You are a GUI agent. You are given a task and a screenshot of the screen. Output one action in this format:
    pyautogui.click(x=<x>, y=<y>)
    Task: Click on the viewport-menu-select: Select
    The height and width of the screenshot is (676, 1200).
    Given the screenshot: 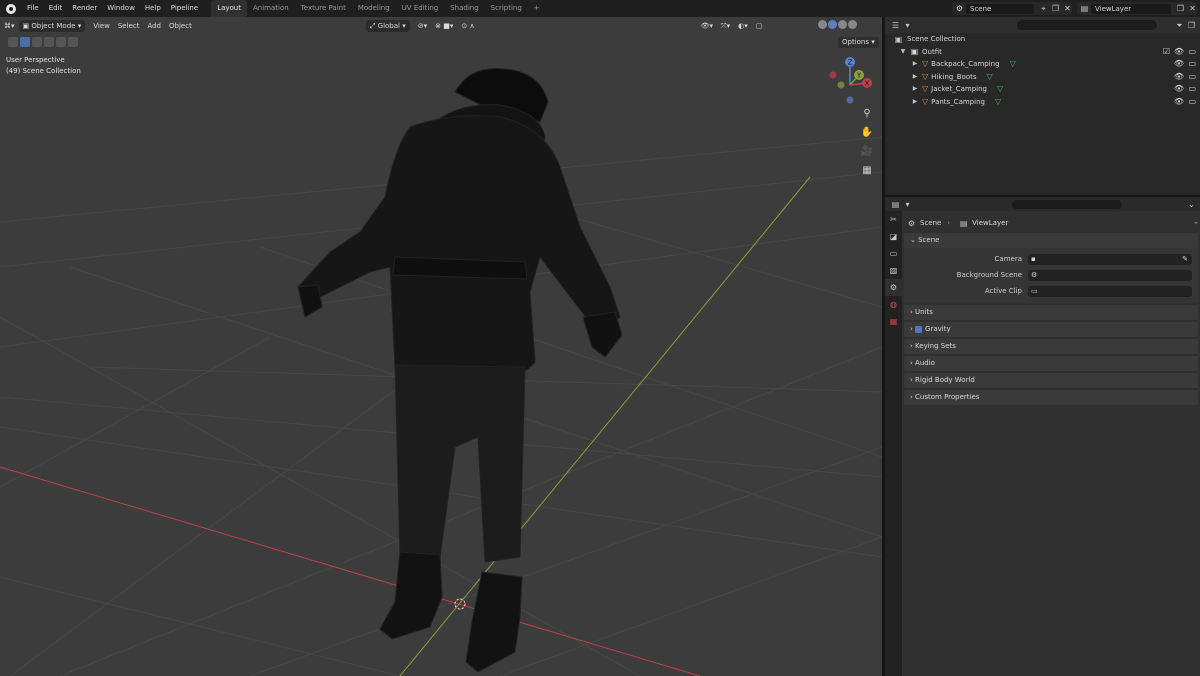 What is the action you would take?
    pyautogui.click(x=129, y=26)
    